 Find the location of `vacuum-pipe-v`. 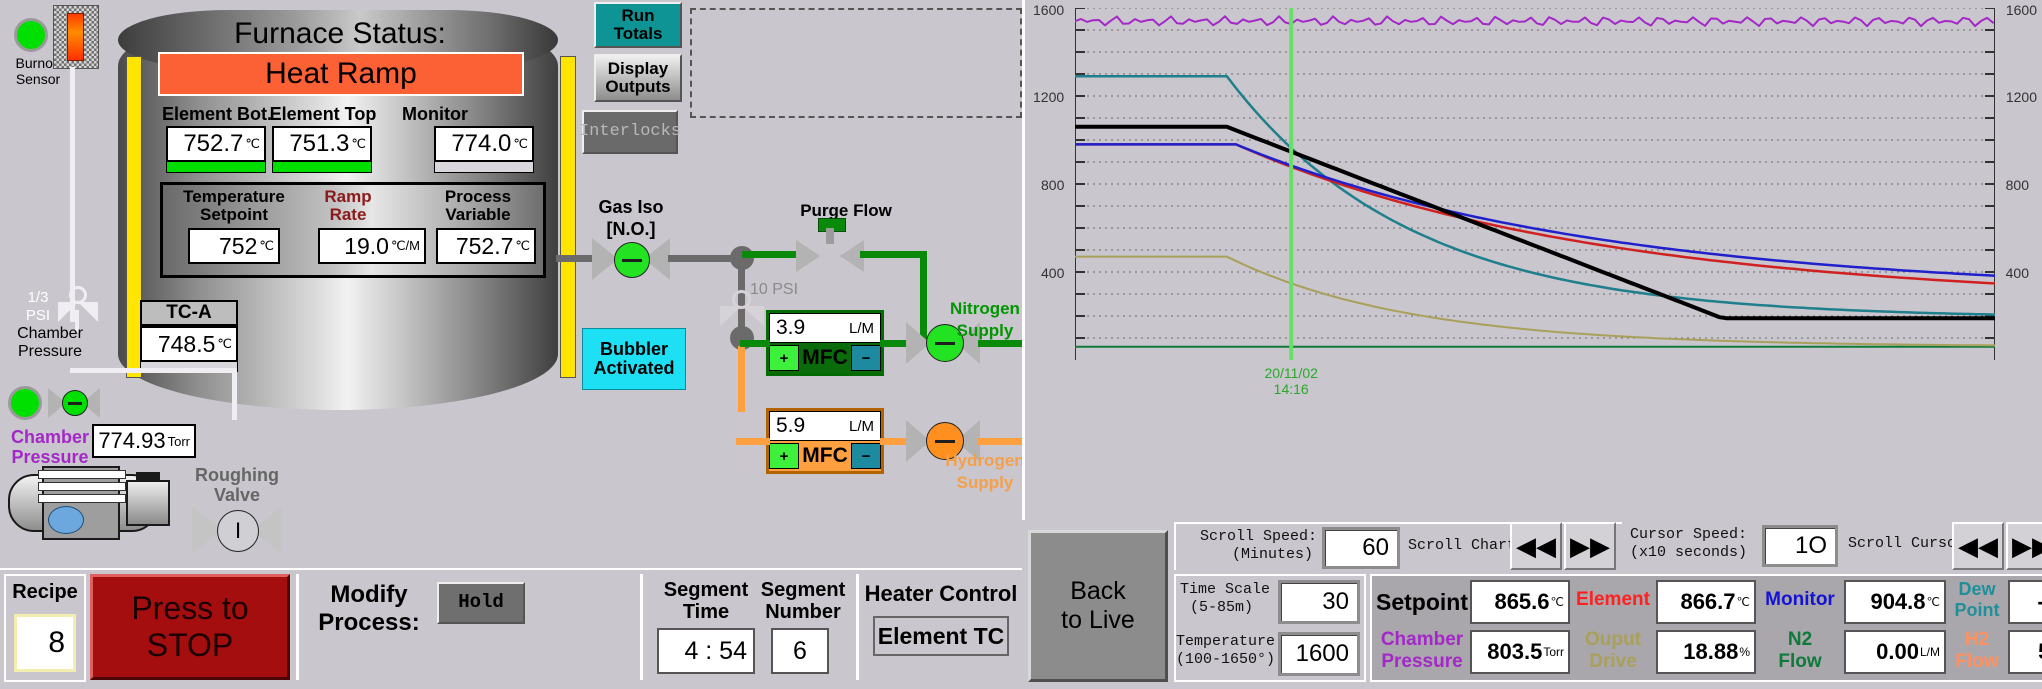

vacuum-pipe-v is located at coordinates (234, 394).